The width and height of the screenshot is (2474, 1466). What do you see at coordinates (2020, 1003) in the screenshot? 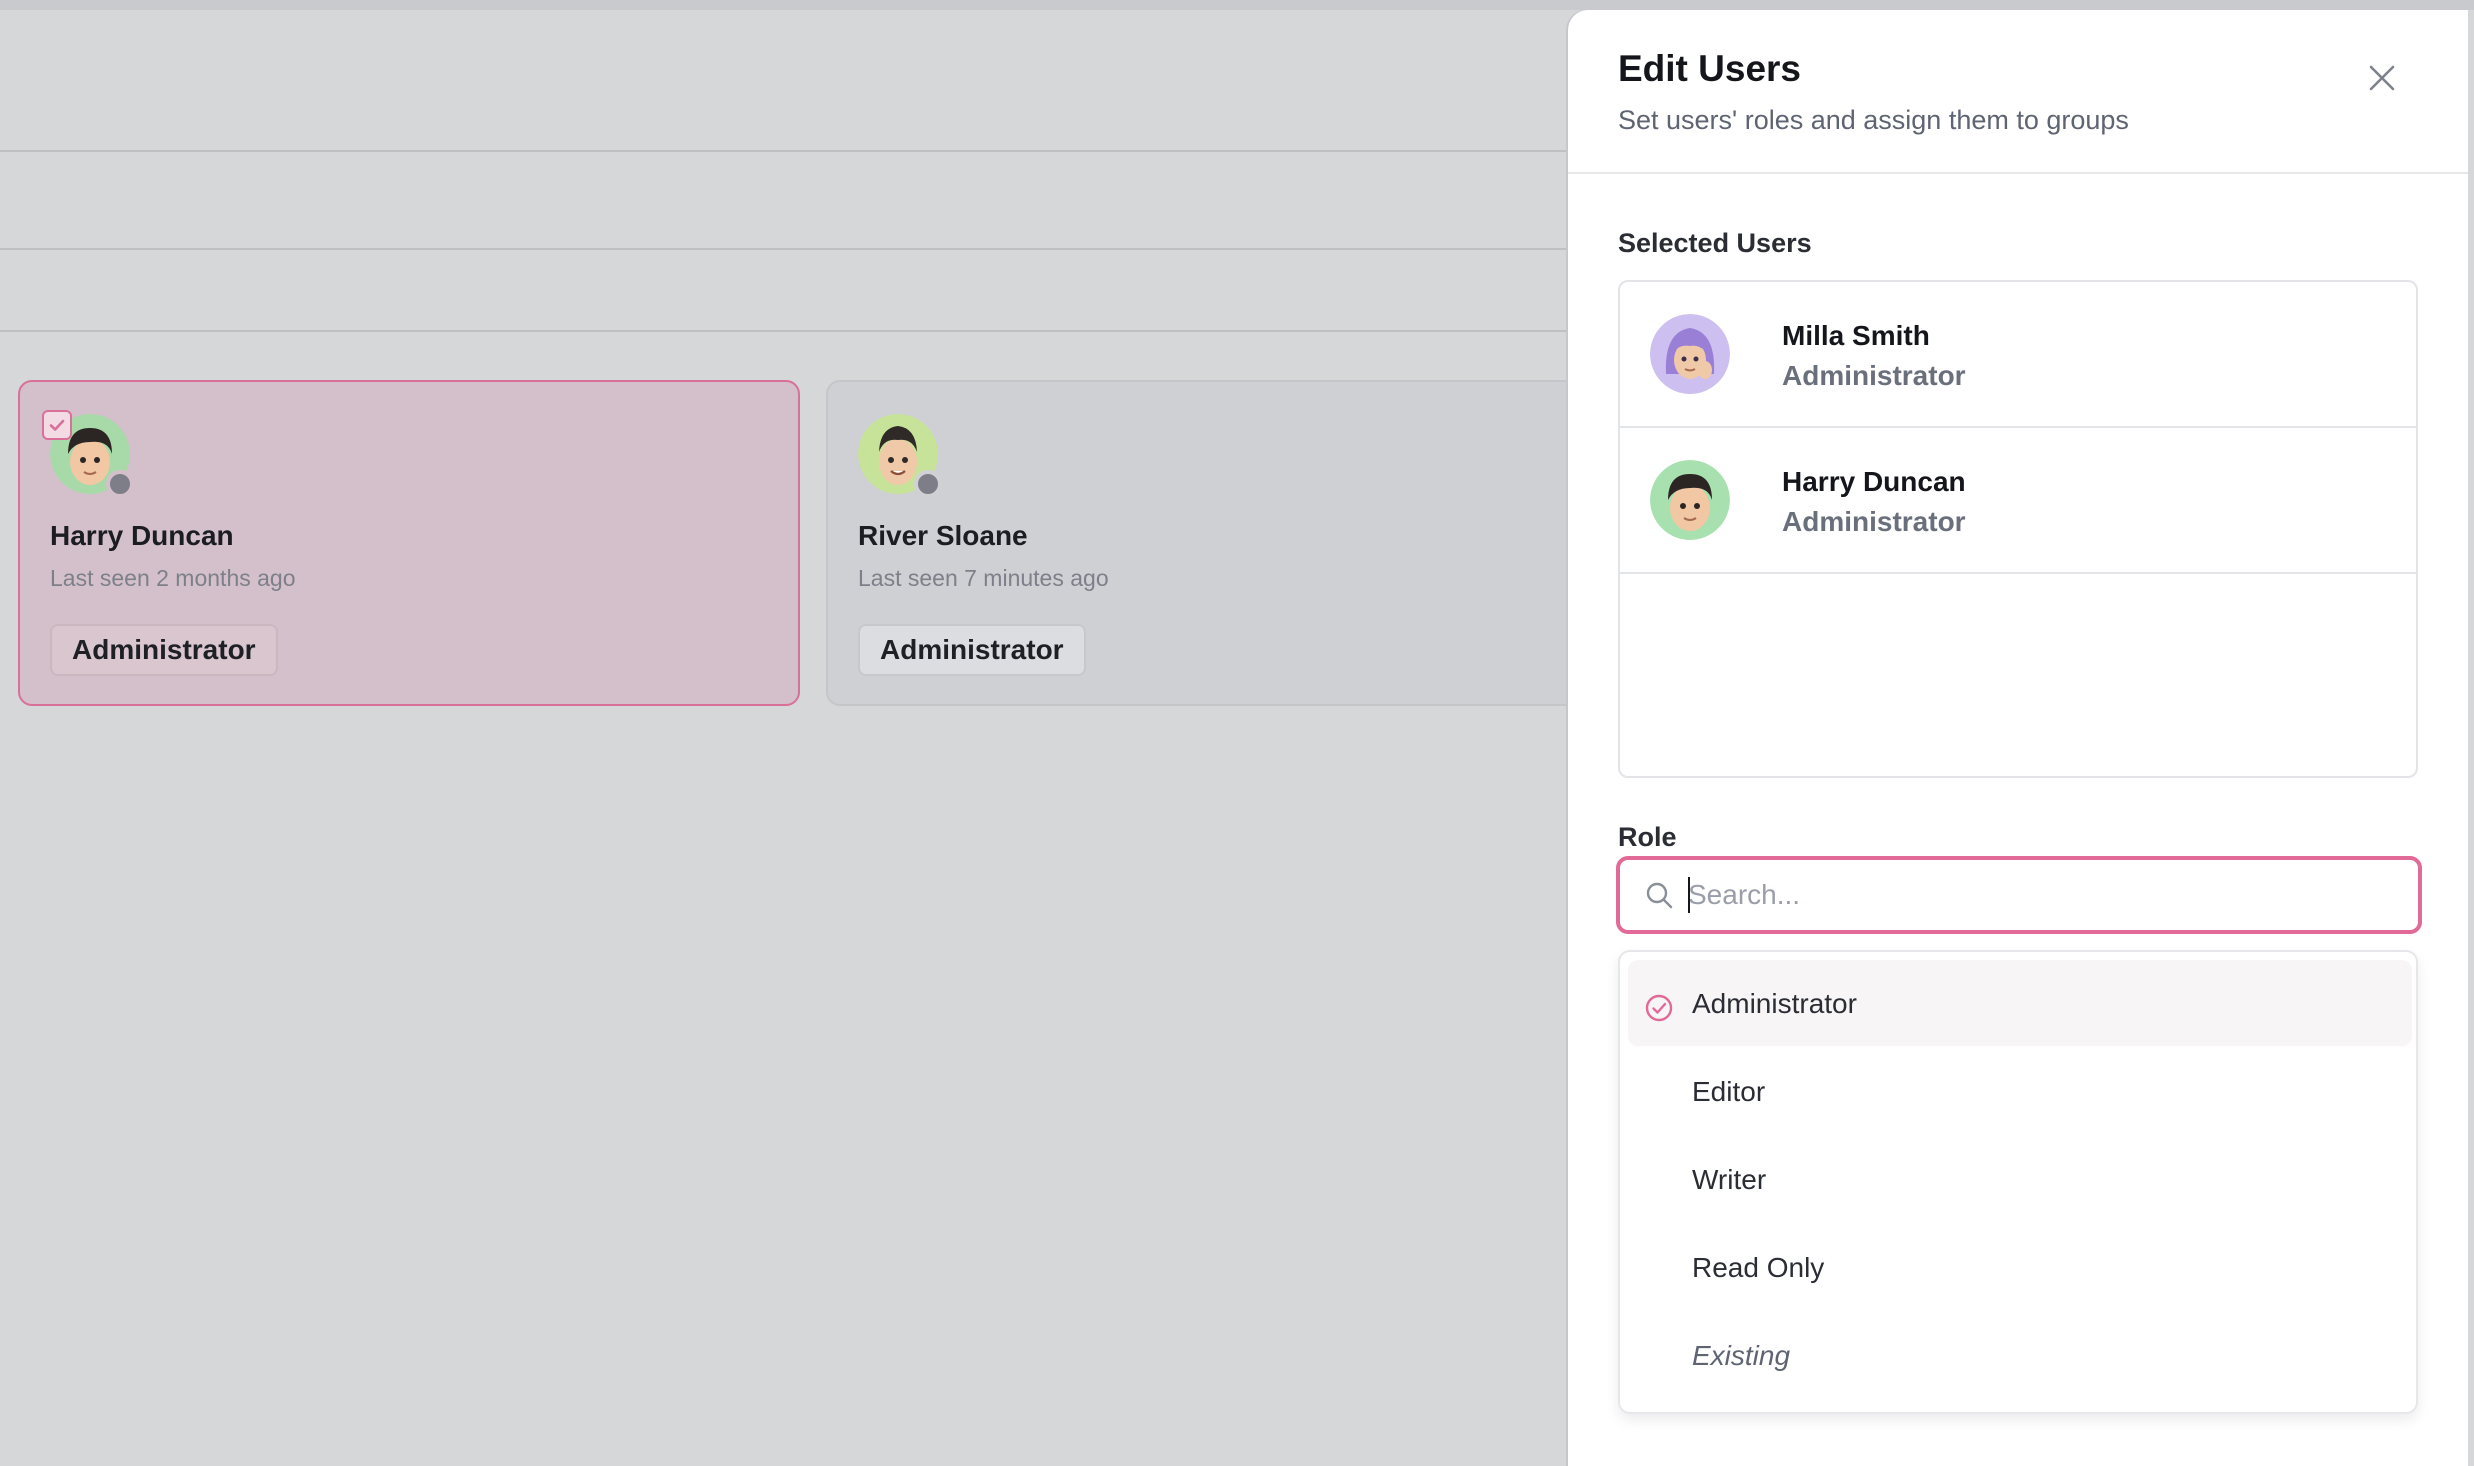
I see `role-option-administrator: Administrator` at bounding box center [2020, 1003].